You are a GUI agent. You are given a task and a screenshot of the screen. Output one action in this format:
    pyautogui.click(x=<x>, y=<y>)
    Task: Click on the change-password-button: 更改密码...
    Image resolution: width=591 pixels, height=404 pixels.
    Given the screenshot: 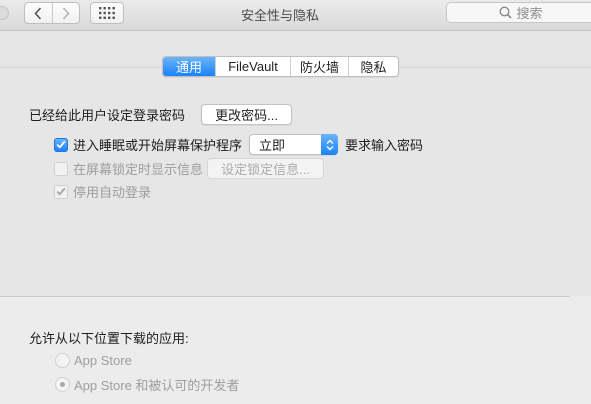 What is the action you would take?
    pyautogui.click(x=247, y=114)
    